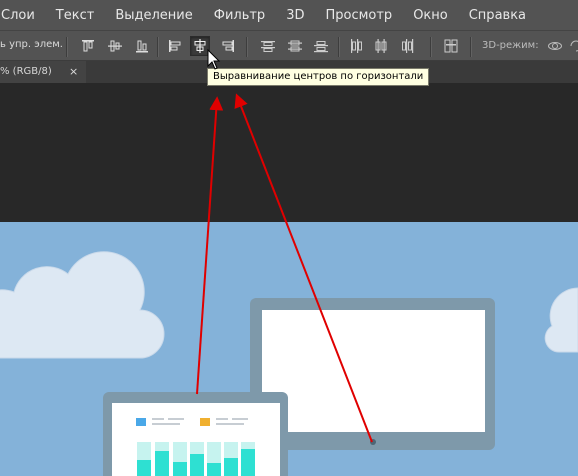 This screenshot has width=578, height=476. I want to click on align-tooltip: Выравнивание центров по горизонтали, so click(318, 77).